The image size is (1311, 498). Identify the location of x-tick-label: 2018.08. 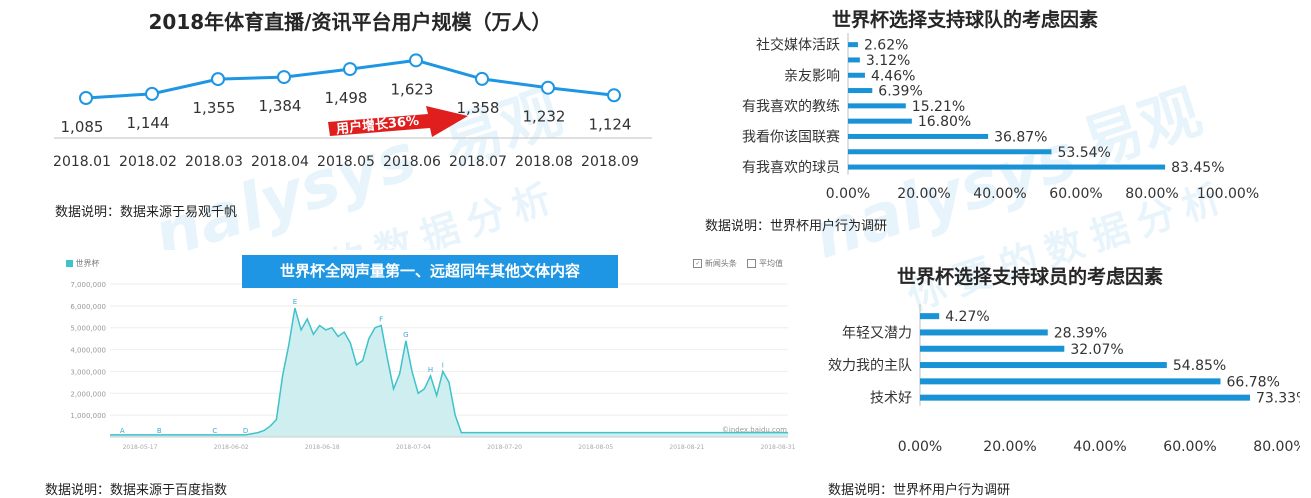
(544, 162).